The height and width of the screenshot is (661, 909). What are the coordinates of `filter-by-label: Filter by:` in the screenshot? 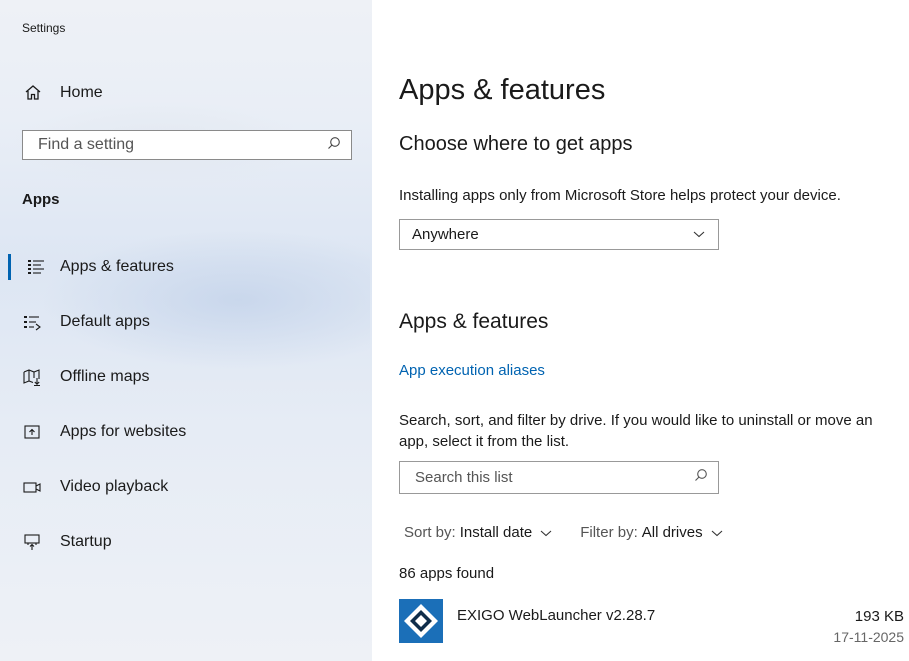 It's located at (609, 532).